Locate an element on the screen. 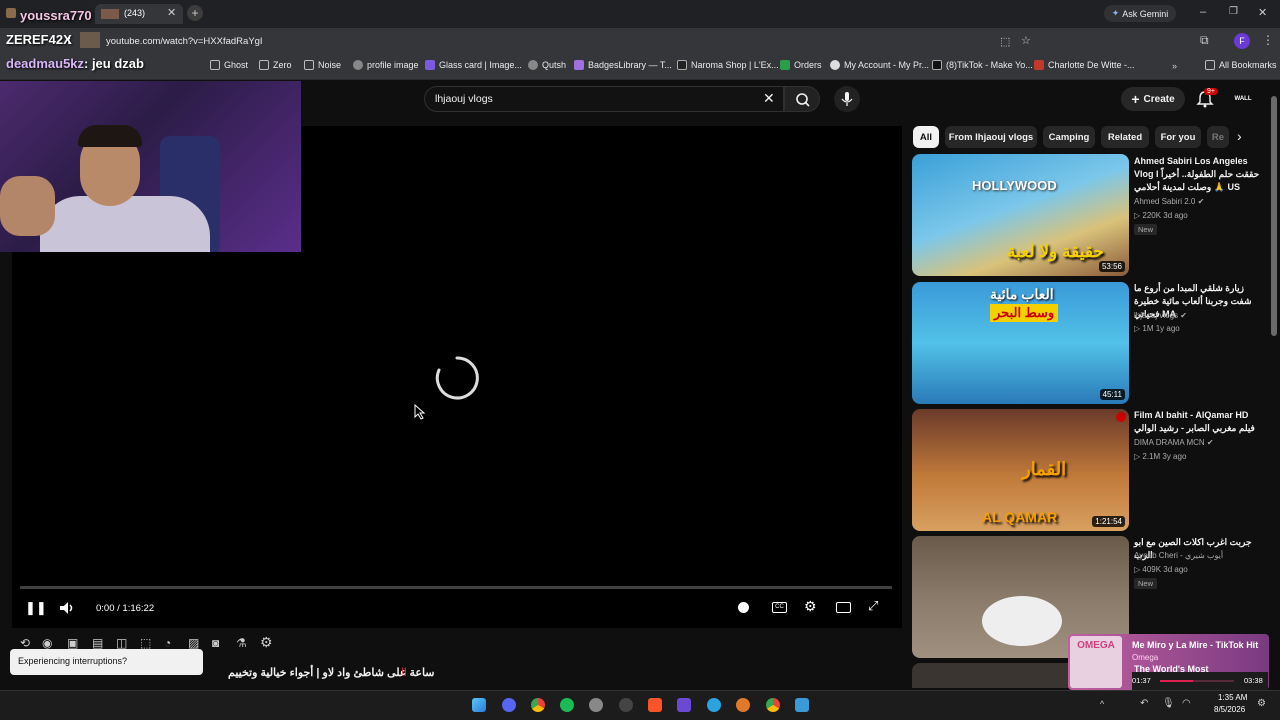  chip-related: Related is located at coordinates (1125, 137).